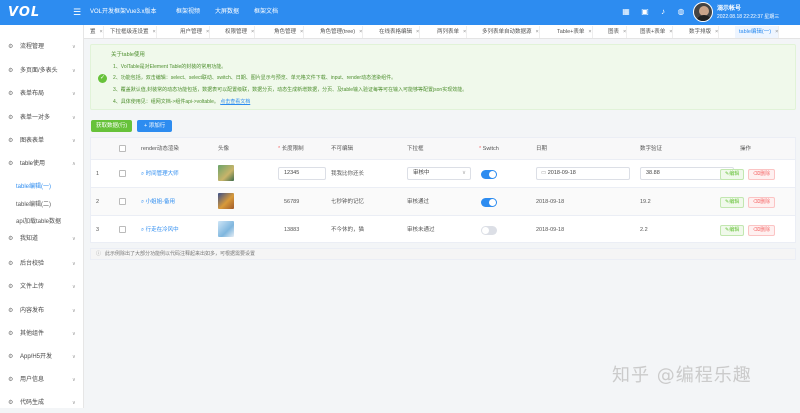 This screenshot has width=800, height=413. Describe the element at coordinates (38, 220) in the screenshot. I see `sidebar-subitem-api-table: api加载table数据` at that location.